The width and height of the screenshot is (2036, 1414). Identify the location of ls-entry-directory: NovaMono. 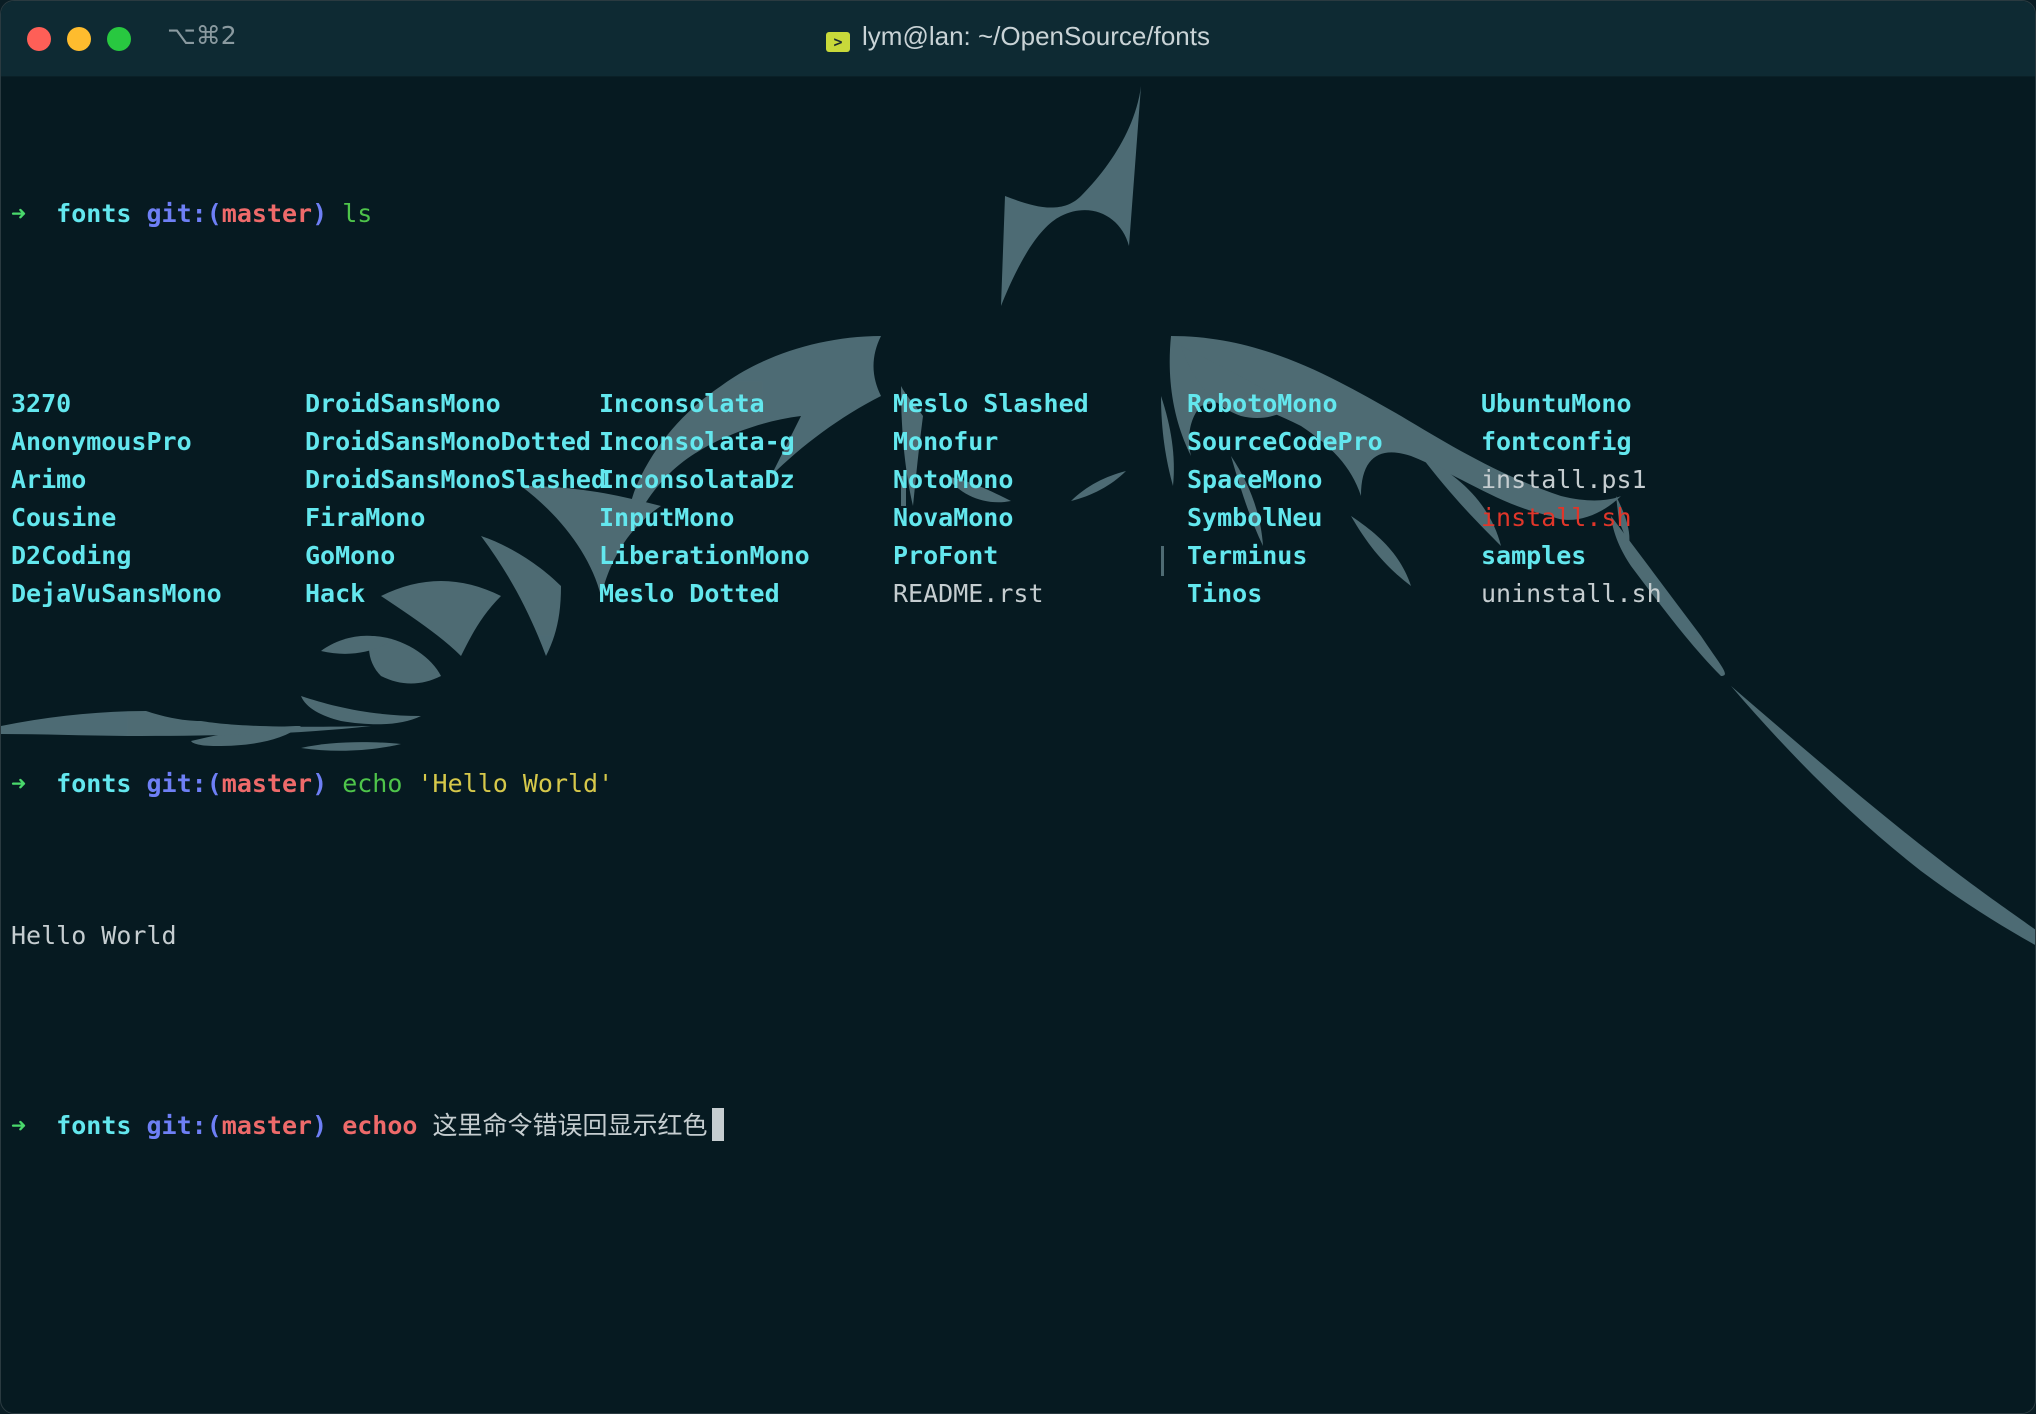
(953, 517).